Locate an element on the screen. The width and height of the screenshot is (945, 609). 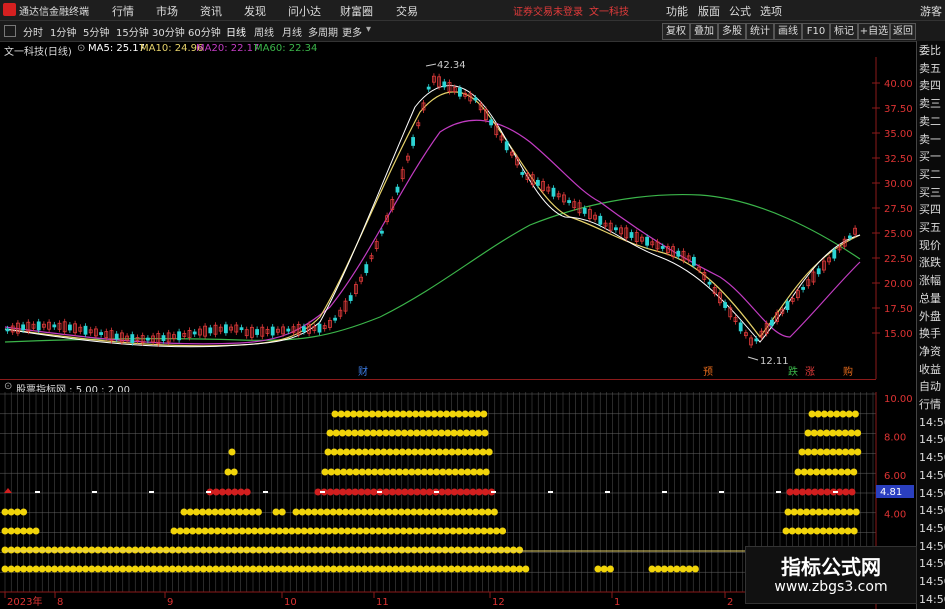
menu-item-wenxiaoda: 问小达 is located at coordinates (304, 11).